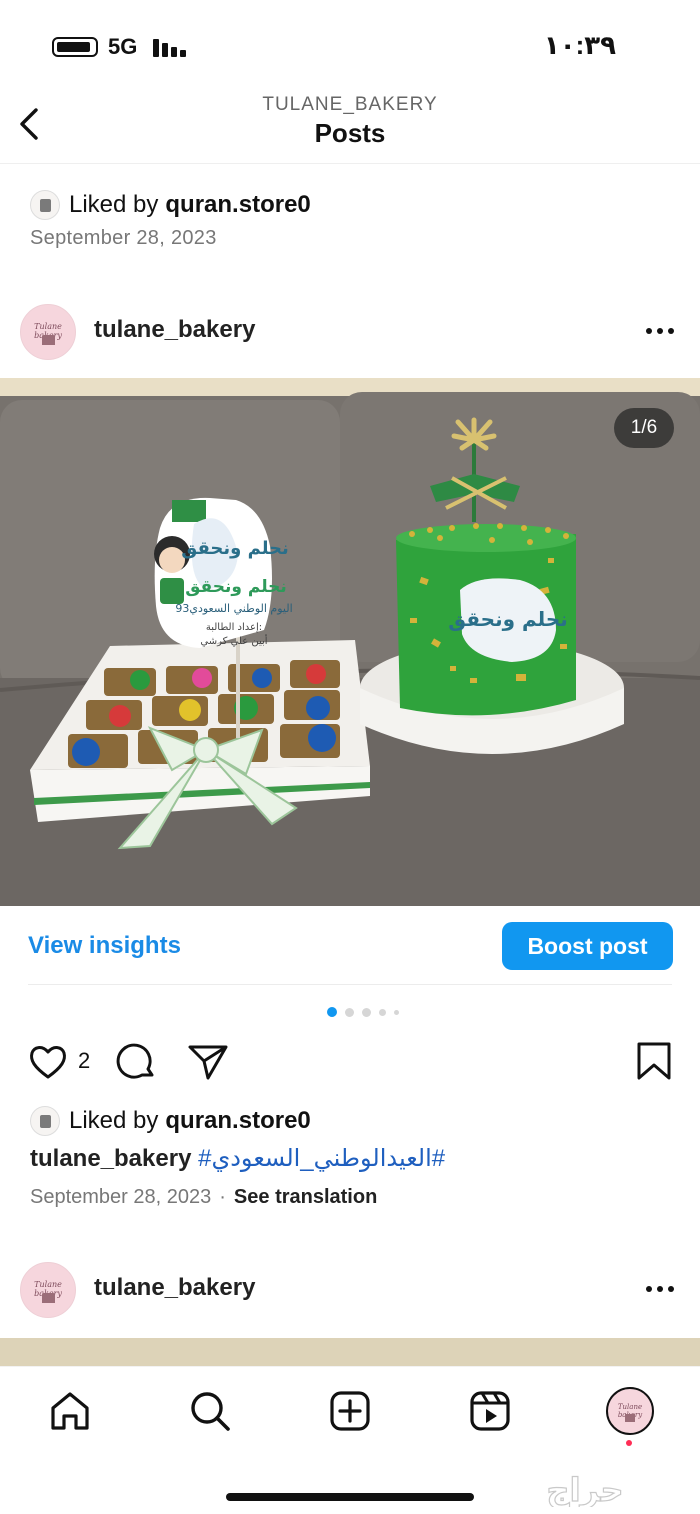 The width and height of the screenshot is (700, 1514). Describe the element at coordinates (75, 47) in the screenshot. I see `battery-icon` at that location.